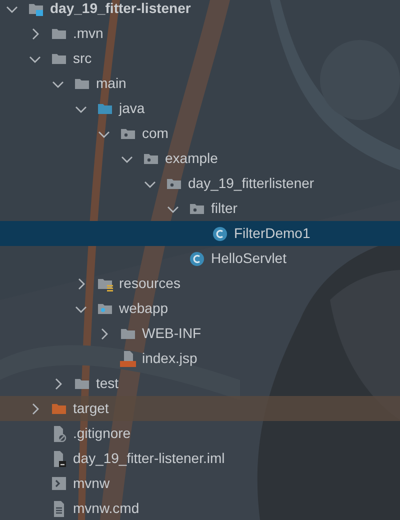  What do you see at coordinates (200, 208) in the screenshot?
I see `tree-item: filter` at bounding box center [200, 208].